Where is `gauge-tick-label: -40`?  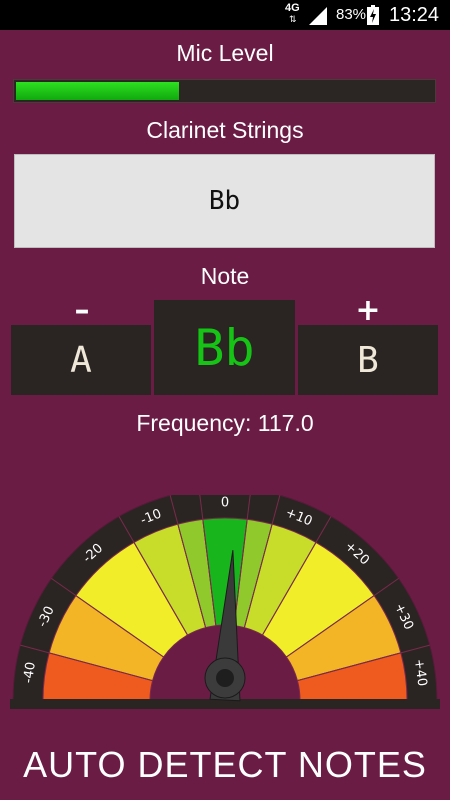 gauge-tick-label: -40 is located at coordinates (30, 672).